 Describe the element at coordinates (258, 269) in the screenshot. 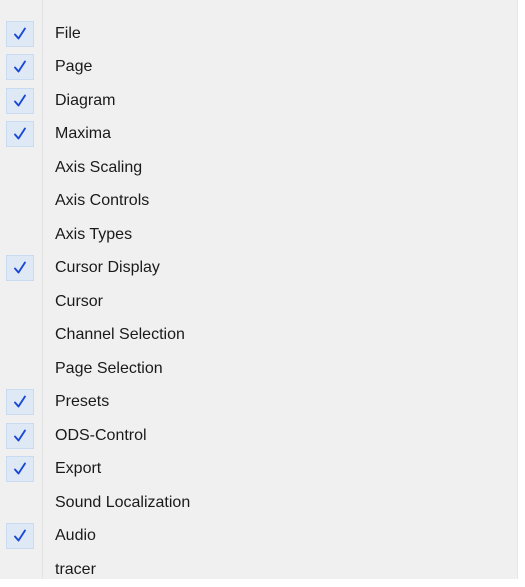

I see `menu-item-cursor-display: Cursor Display` at that location.